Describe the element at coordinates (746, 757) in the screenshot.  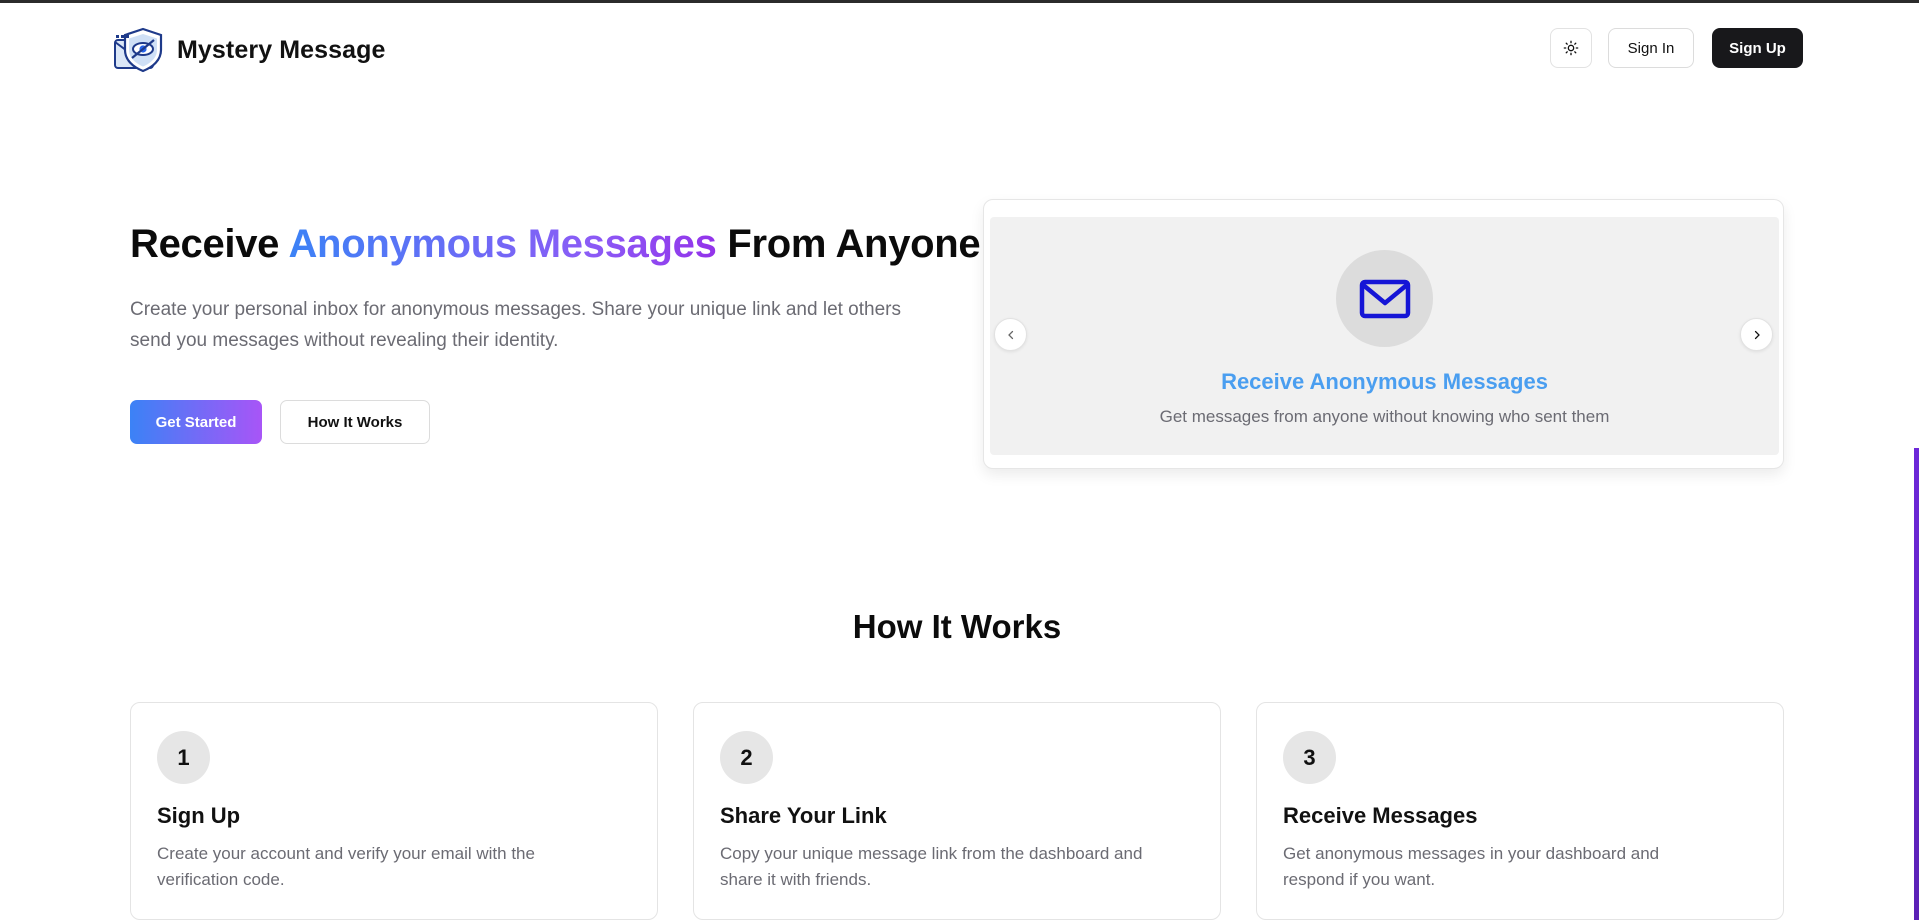
I see `step-number: 2` at that location.